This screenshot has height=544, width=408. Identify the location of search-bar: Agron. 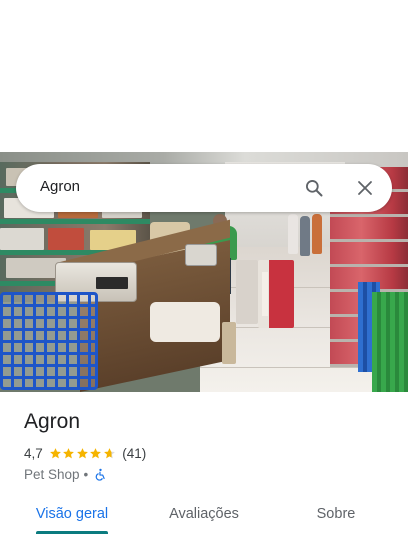
(204, 188).